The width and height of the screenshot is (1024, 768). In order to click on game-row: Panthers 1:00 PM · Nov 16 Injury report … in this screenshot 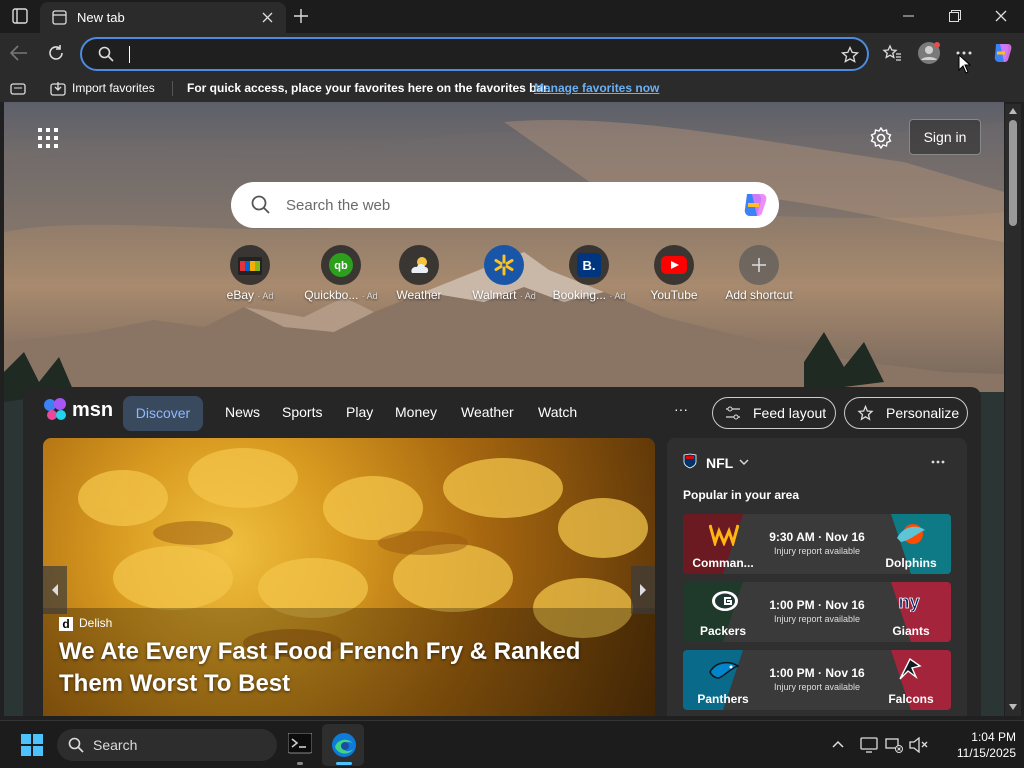, I will do `click(817, 680)`.